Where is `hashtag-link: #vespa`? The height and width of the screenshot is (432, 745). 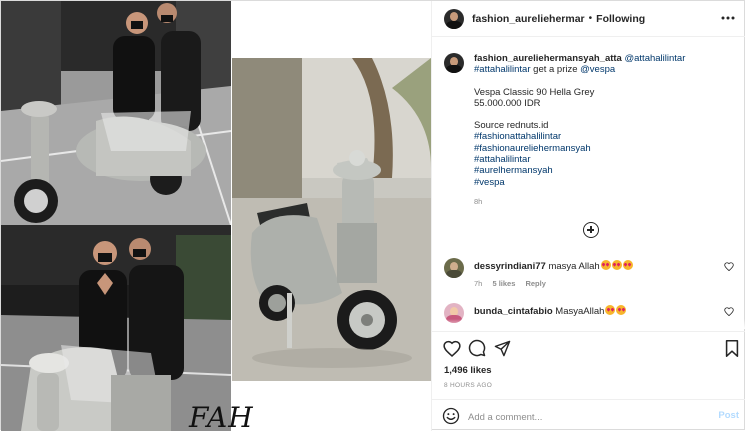
hashtag-link: #vespa is located at coordinates (604, 182).